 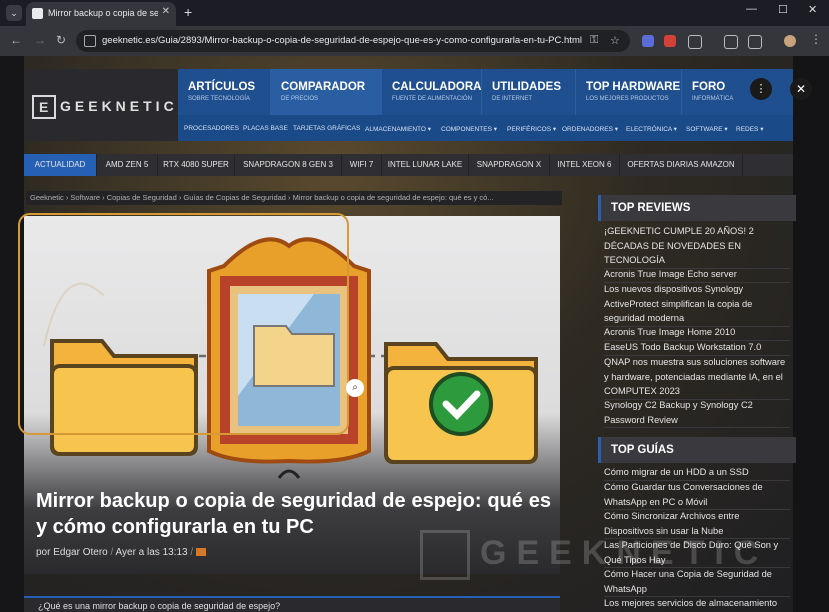 I want to click on visual-search-icon: ⌕, so click(x=355, y=388).